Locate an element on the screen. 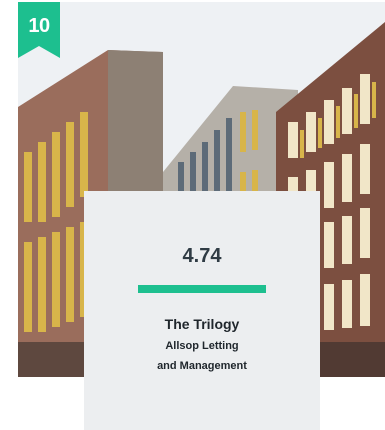  rating-score: 4.74 is located at coordinates (202, 256).